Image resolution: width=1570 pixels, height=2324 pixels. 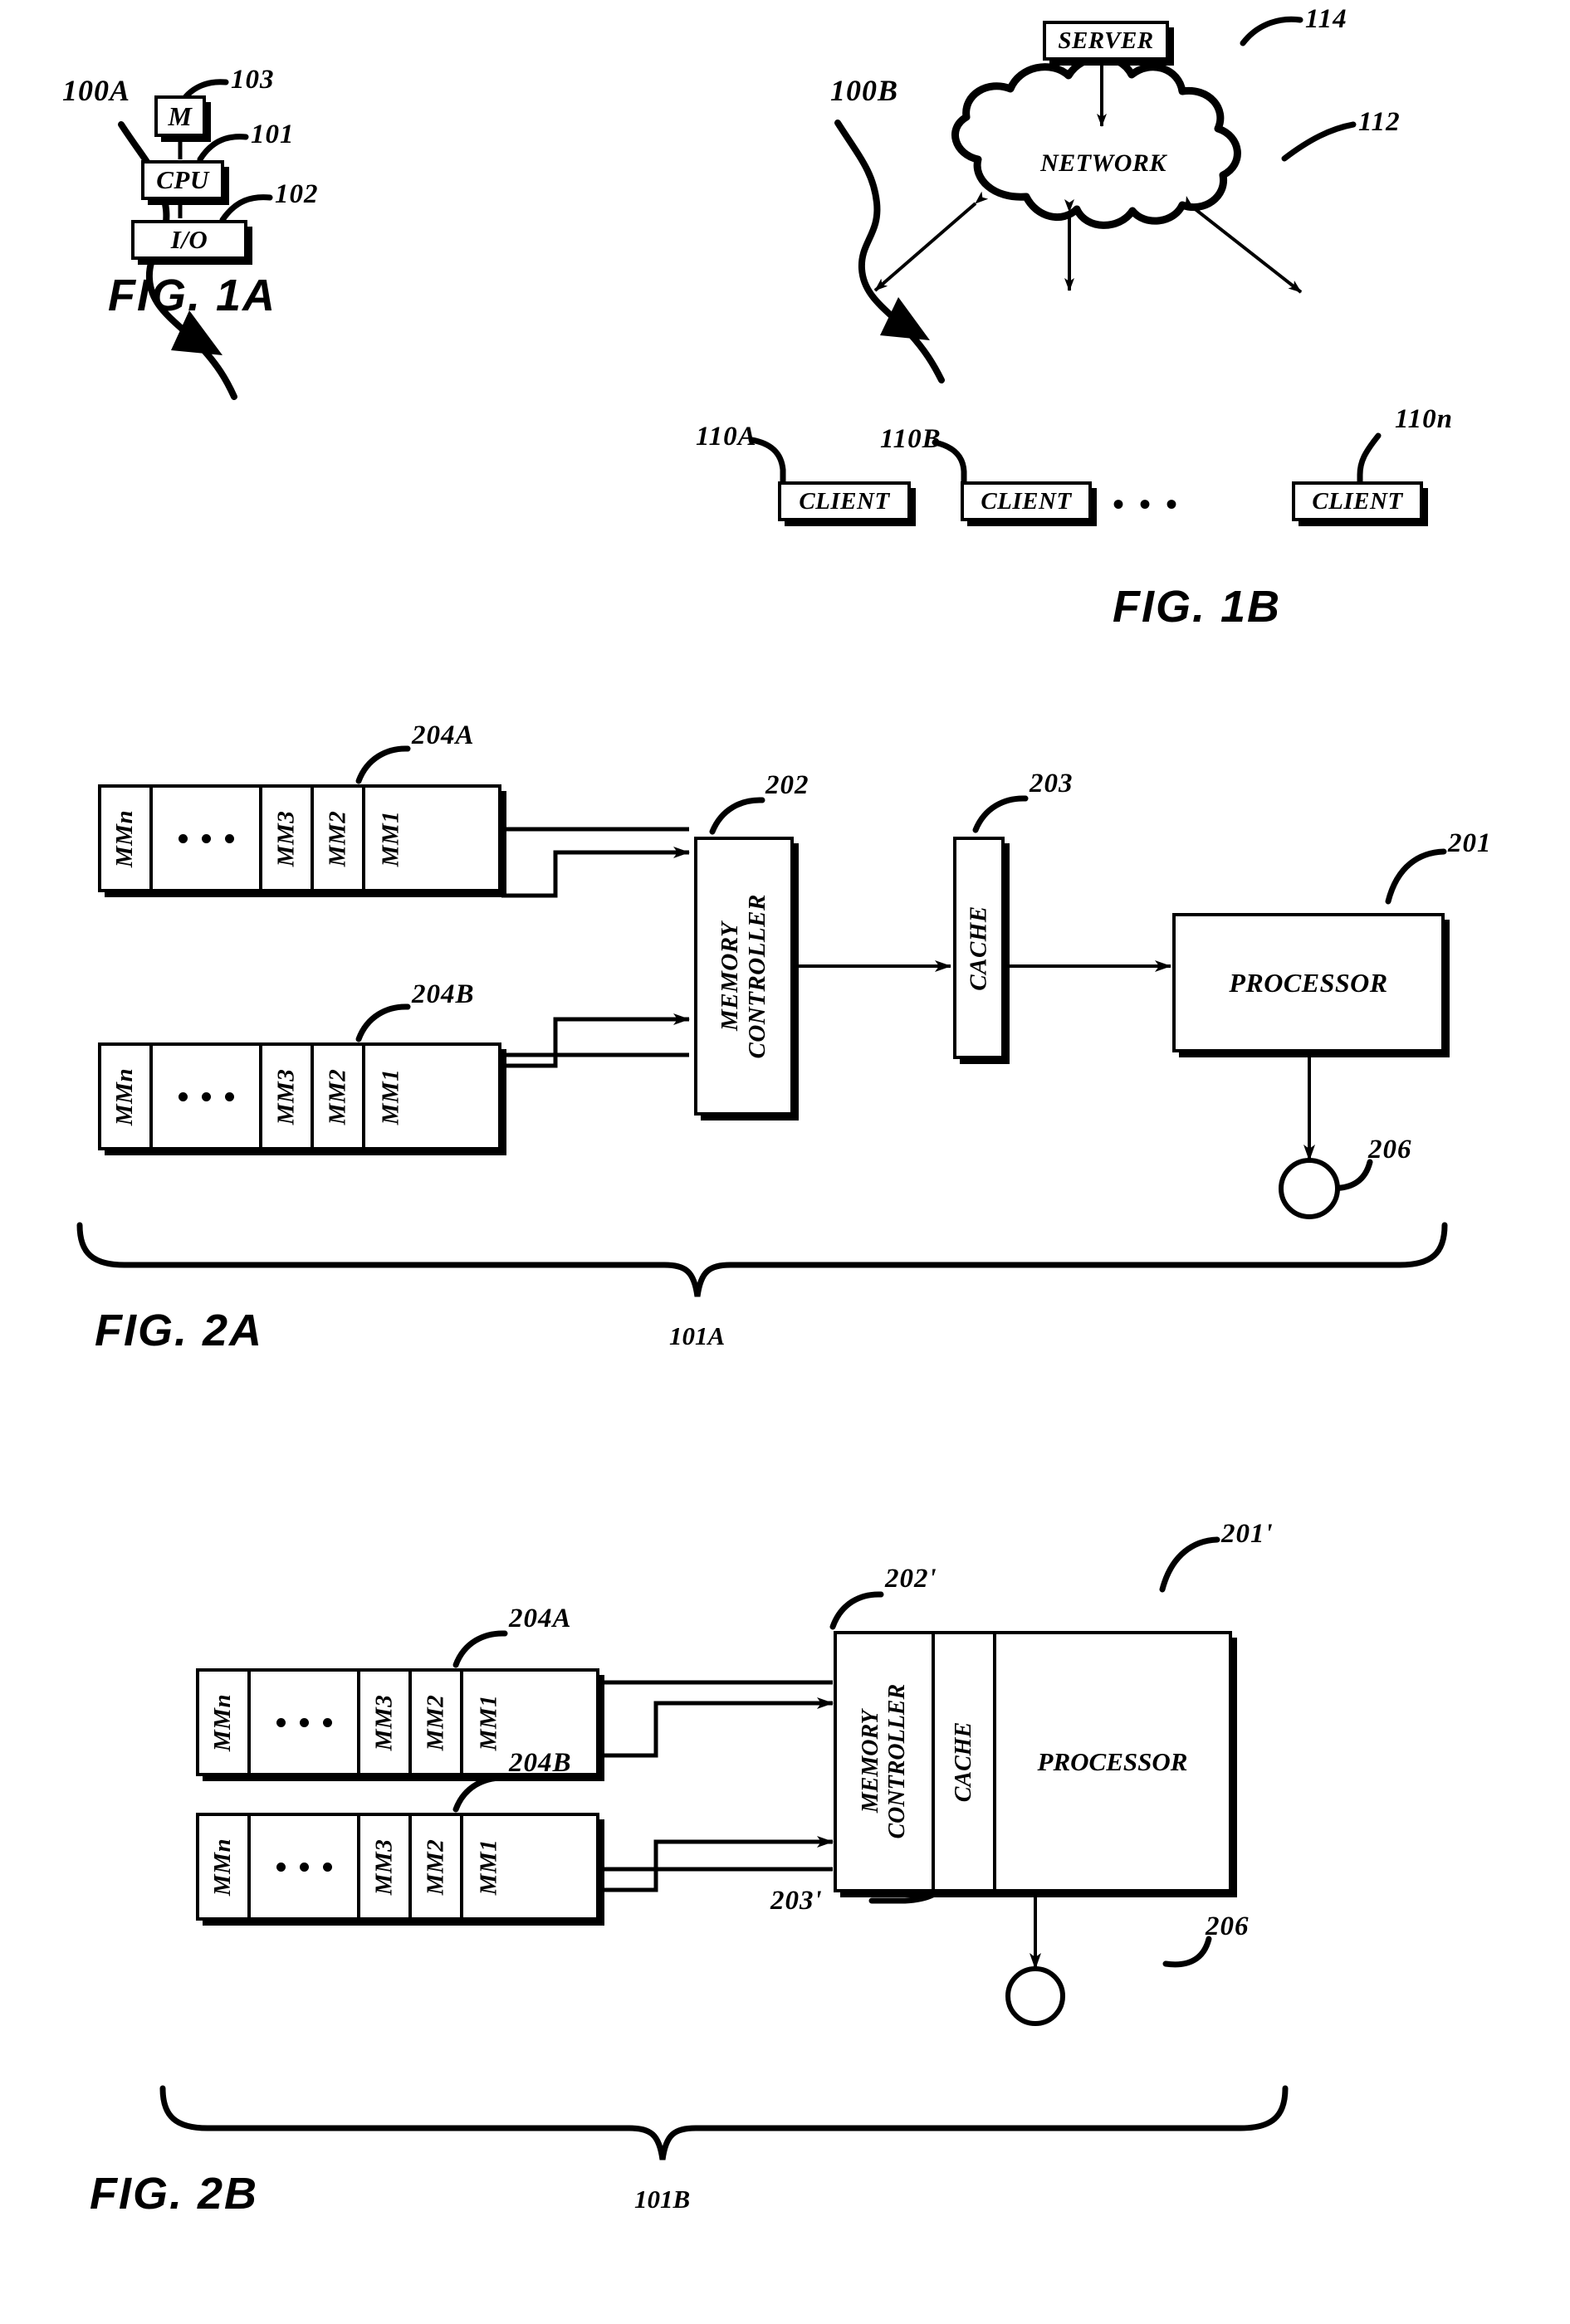 What do you see at coordinates (757, 976) in the screenshot?
I see `mc-label-line2: CONTROLLER` at bounding box center [757, 976].